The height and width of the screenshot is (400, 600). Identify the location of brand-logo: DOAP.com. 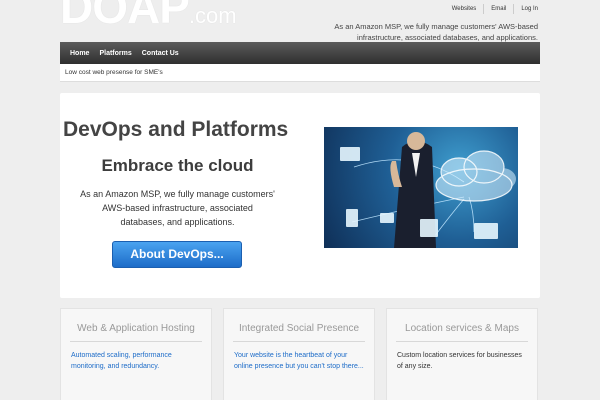
(148, 15).